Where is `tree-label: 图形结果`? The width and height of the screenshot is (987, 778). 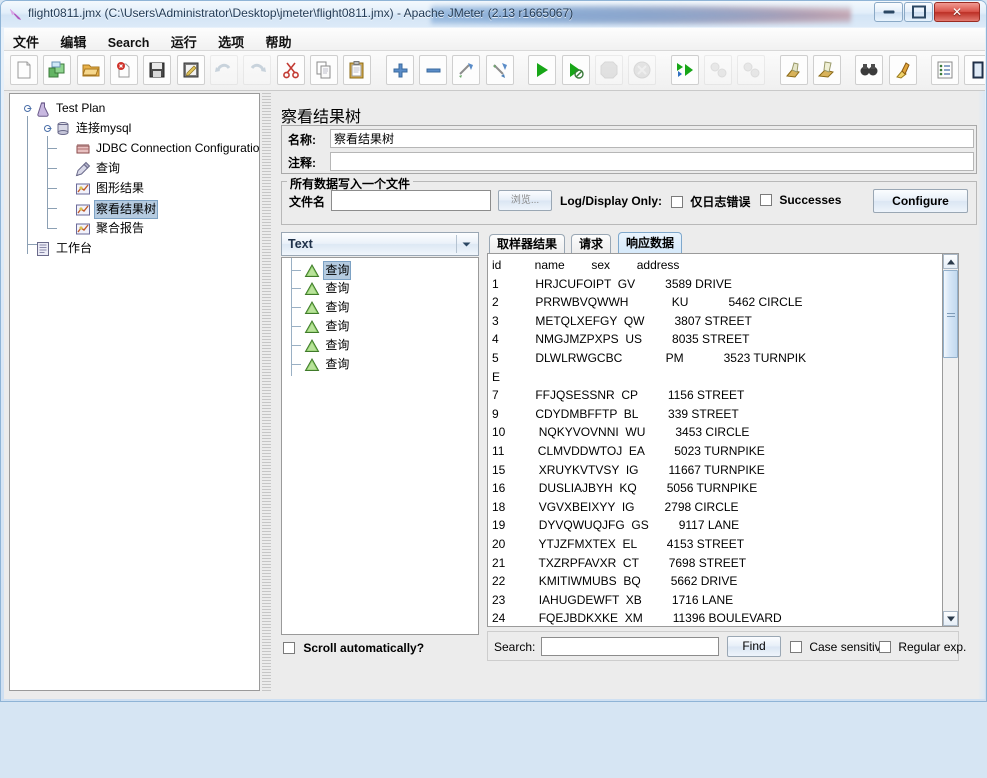 tree-label: 图形结果 is located at coordinates (120, 188).